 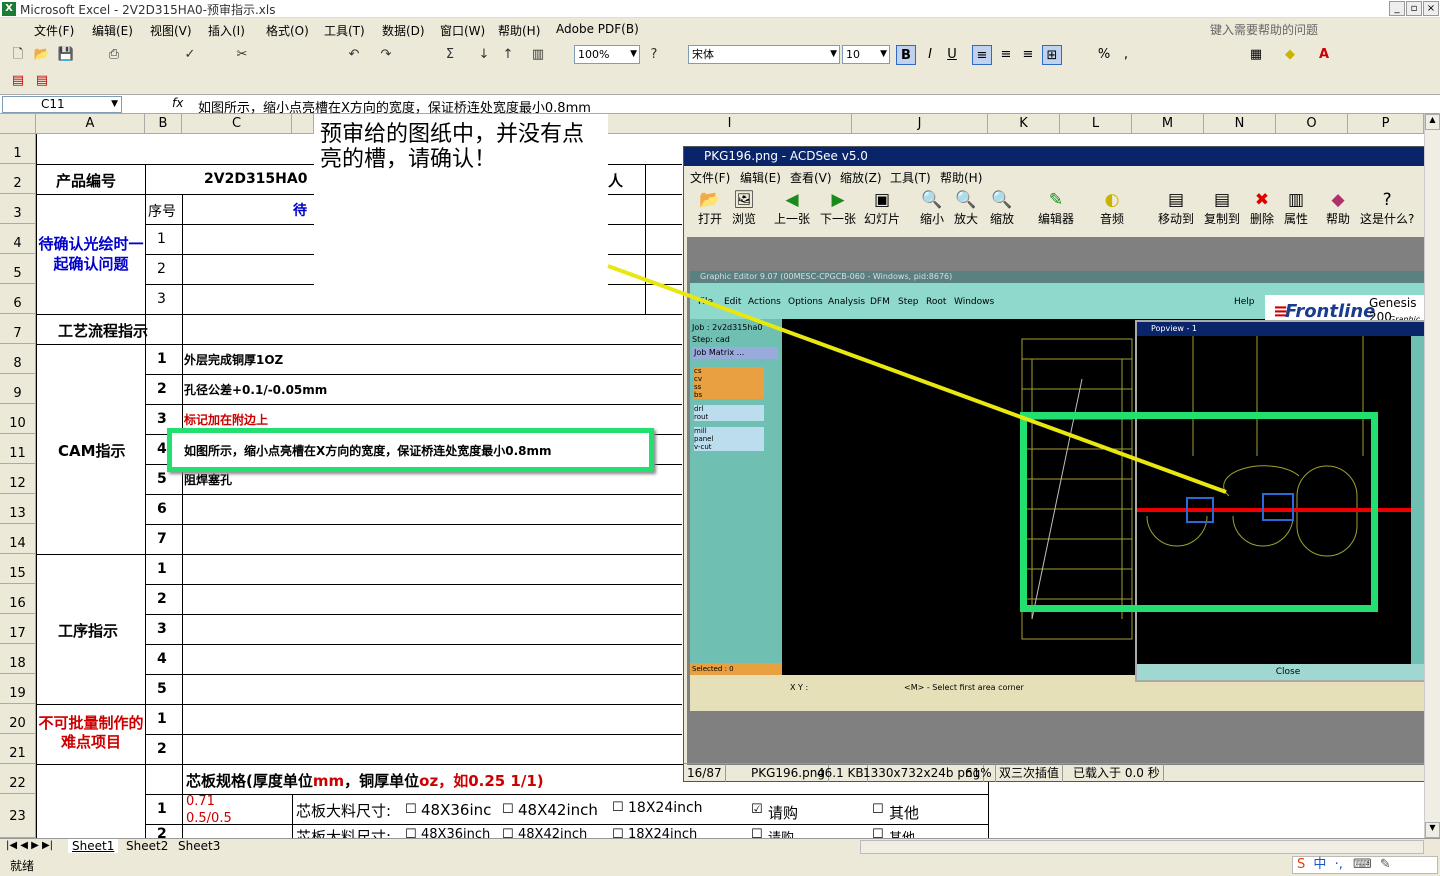 I want to click on checkbox-row24-48x36: ☐, so click(x=411, y=832).